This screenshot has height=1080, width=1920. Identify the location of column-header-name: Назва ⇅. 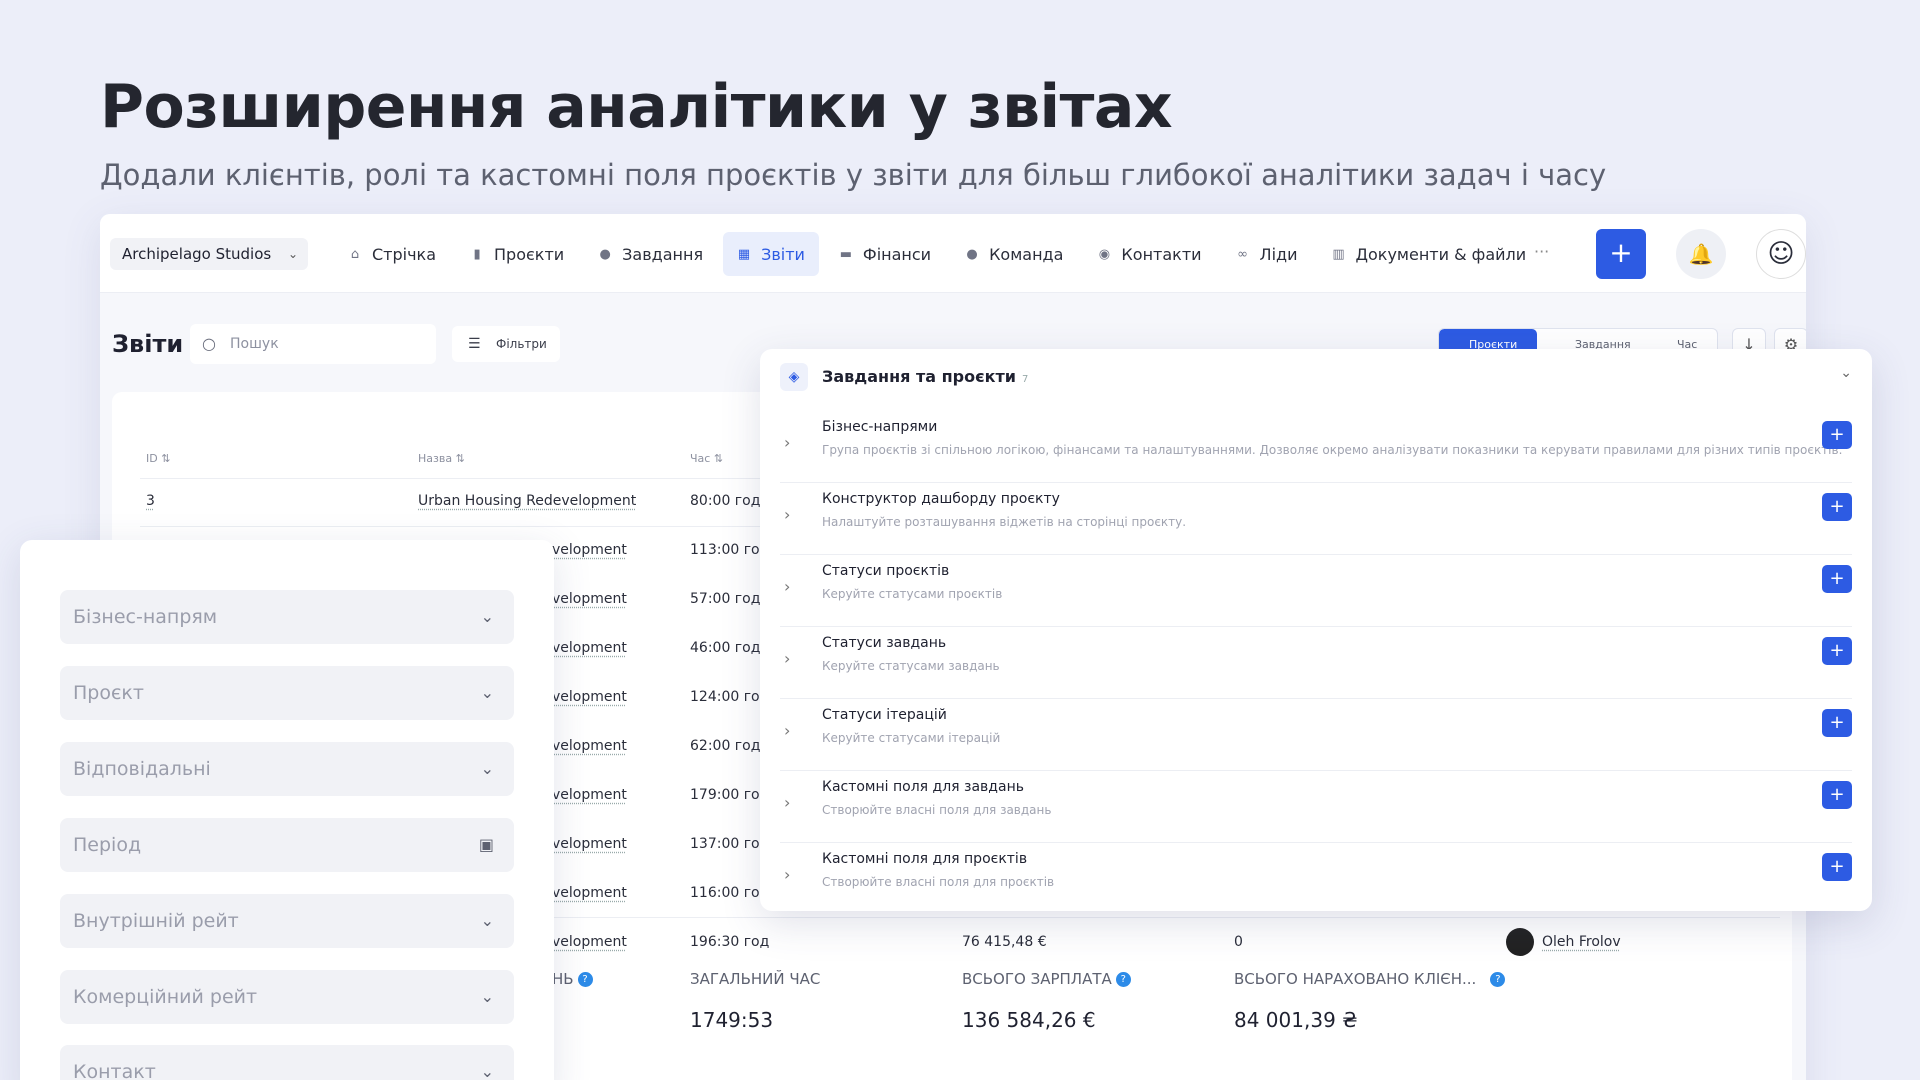
(441, 458).